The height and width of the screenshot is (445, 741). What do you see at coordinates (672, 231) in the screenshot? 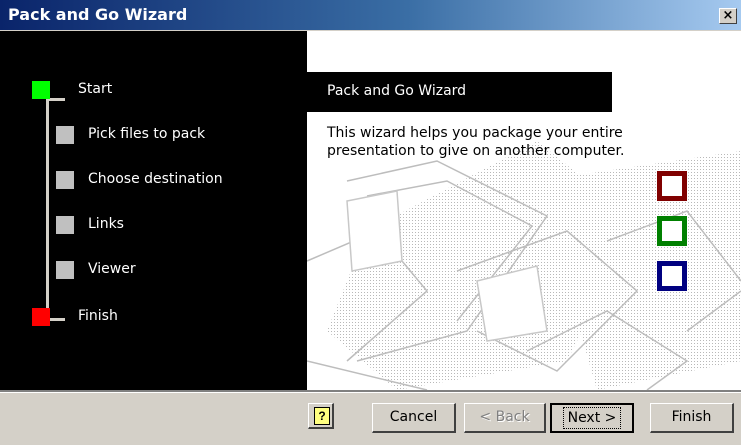
I see `green-square-icon` at bounding box center [672, 231].